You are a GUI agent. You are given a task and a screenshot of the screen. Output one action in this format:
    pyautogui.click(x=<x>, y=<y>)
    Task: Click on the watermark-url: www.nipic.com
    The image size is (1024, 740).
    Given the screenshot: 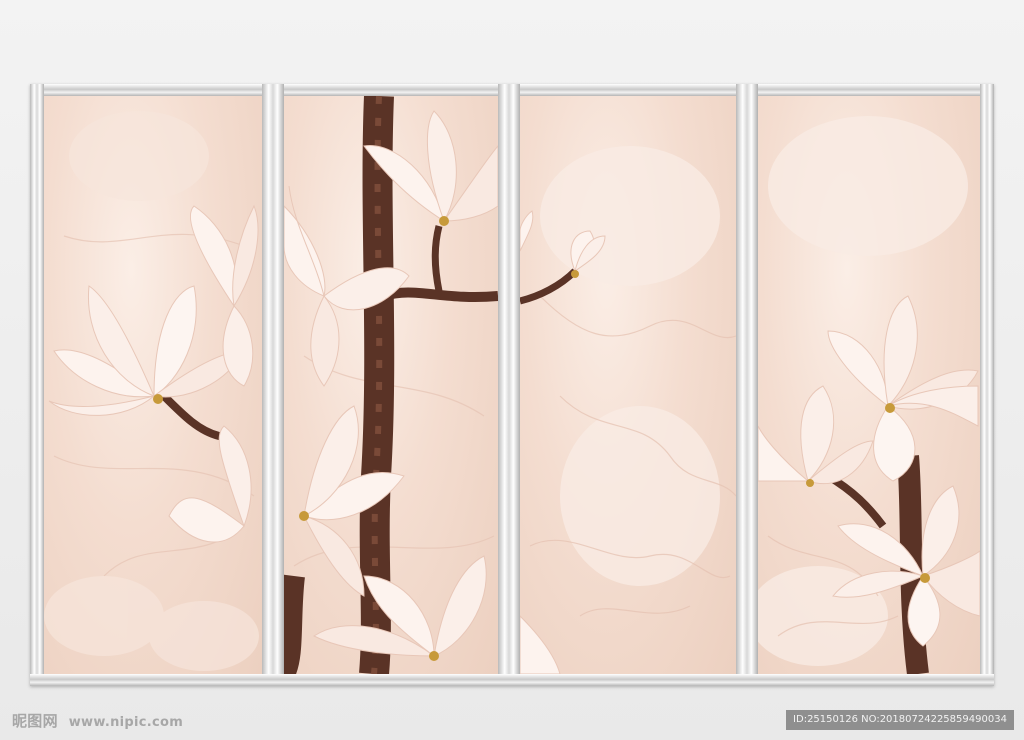 What is the action you would take?
    pyautogui.click(x=126, y=722)
    